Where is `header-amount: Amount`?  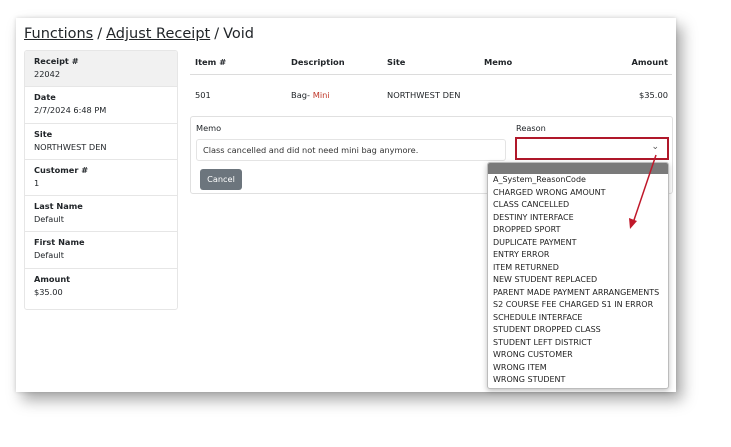 header-amount: Amount is located at coordinates (649, 62).